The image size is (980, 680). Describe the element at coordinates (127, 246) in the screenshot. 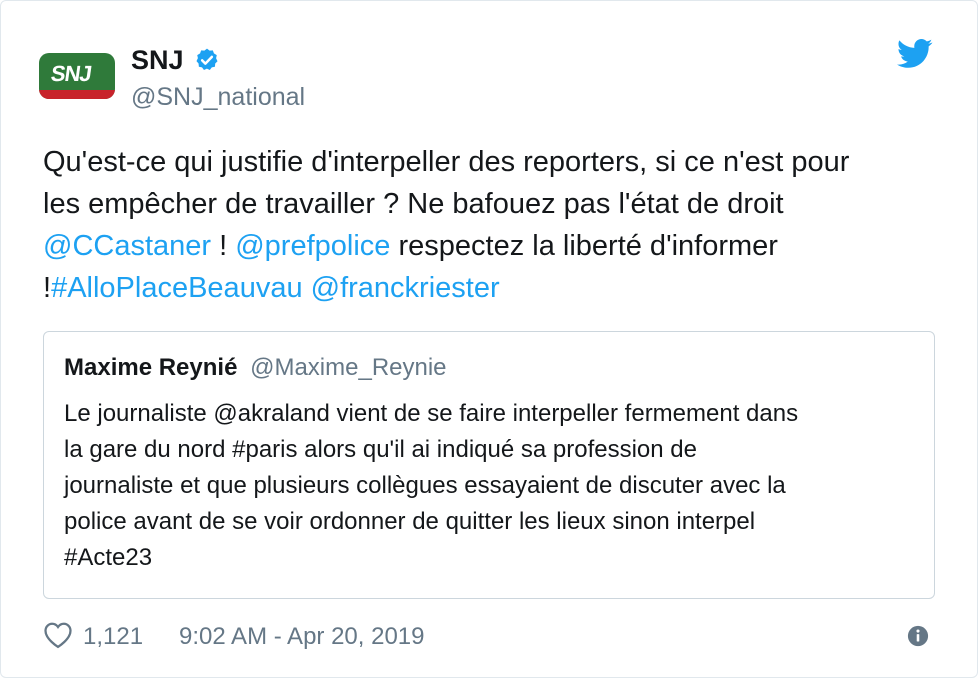

I see `mention-ccastaner: @CCastaner` at that location.